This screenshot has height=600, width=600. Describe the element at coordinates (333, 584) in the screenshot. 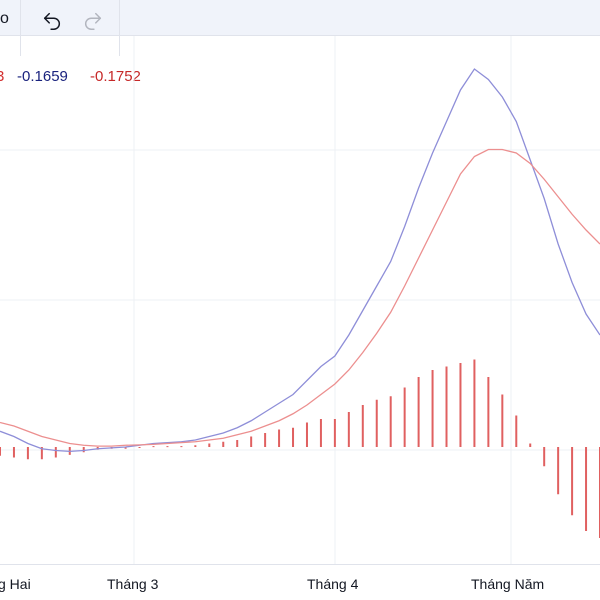

I see `x-axis-label-apr: Tháng 4` at that location.